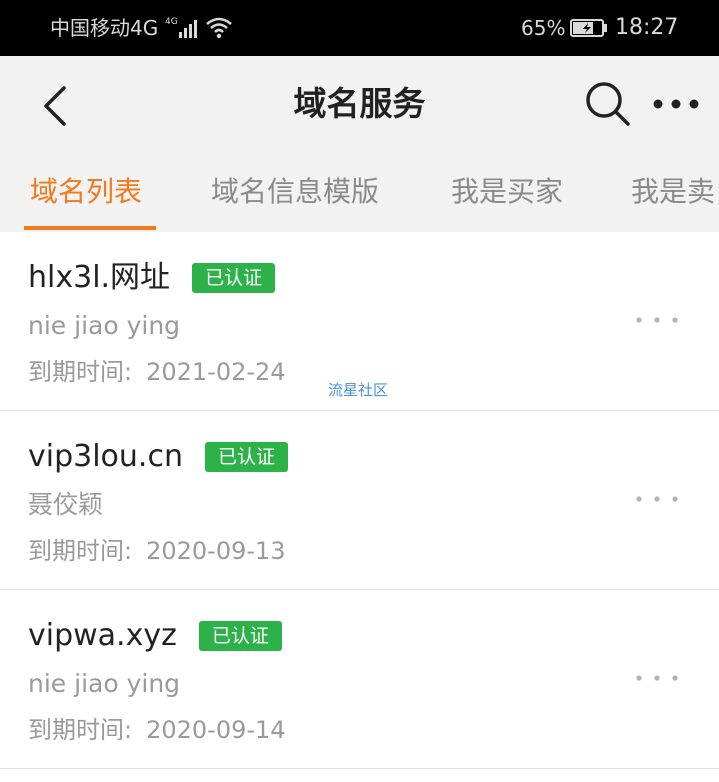 The image size is (719, 782). I want to click on more-dots-icon, so click(676, 104).